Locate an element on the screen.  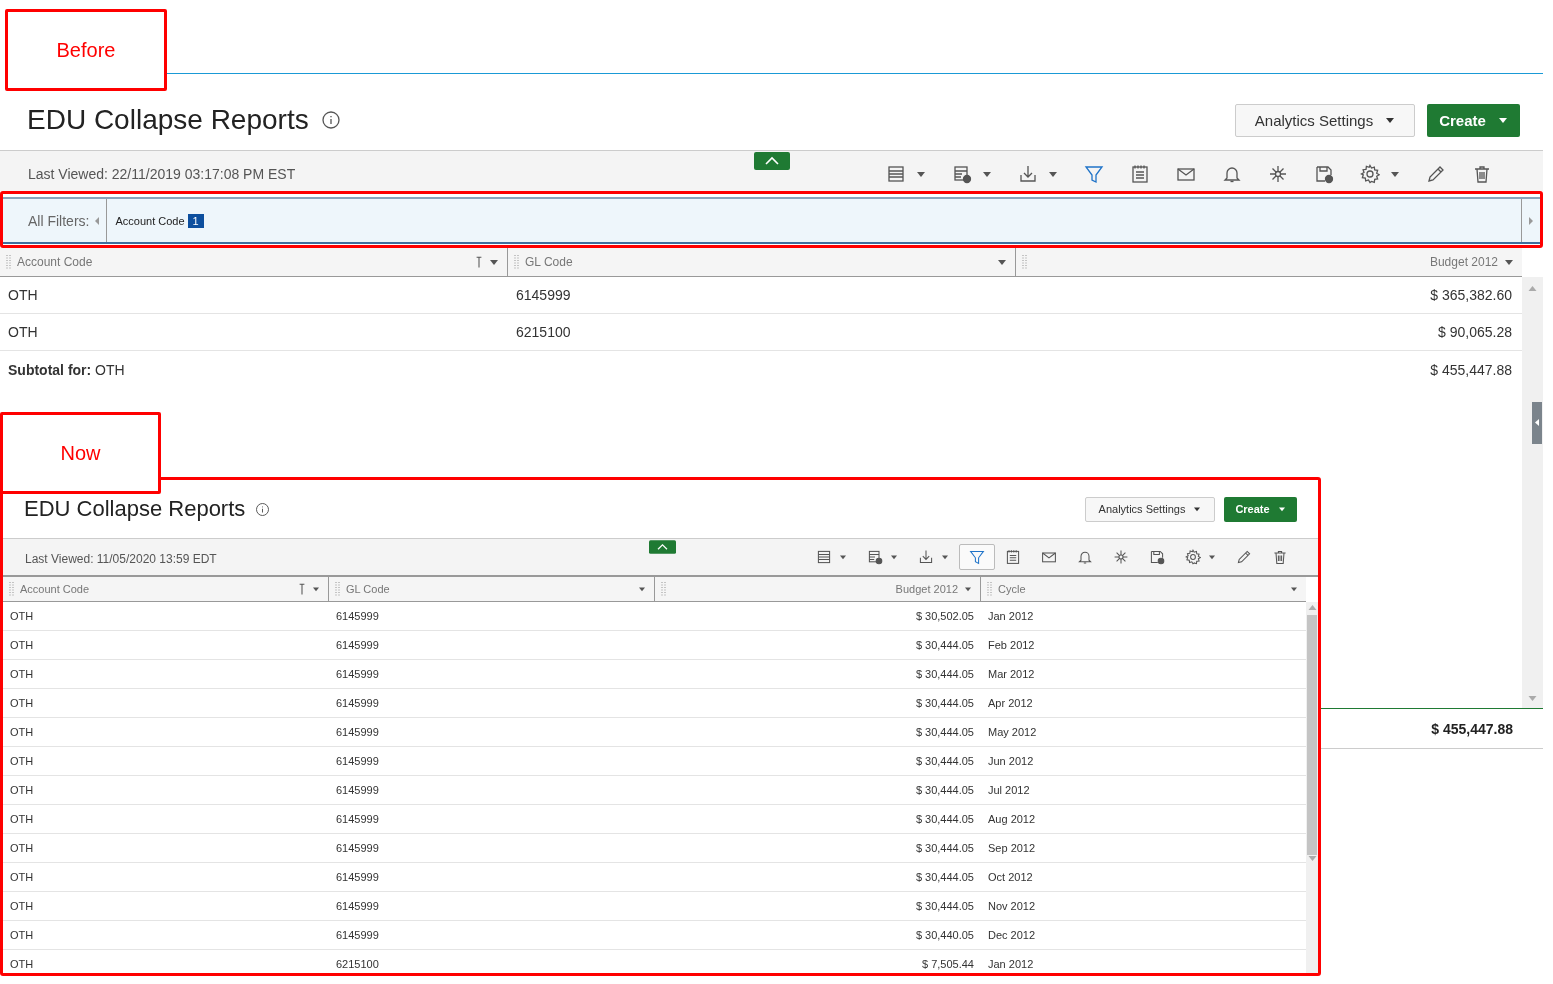
left-arrow-icon is located at coordinates (97, 220).